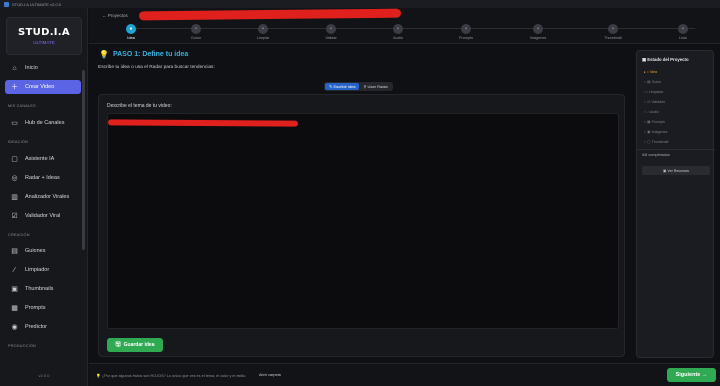 The width and height of the screenshot is (720, 386). Describe the element at coordinates (139, 345) in the screenshot. I see `save-idea-label: Guardar idea` at that location.